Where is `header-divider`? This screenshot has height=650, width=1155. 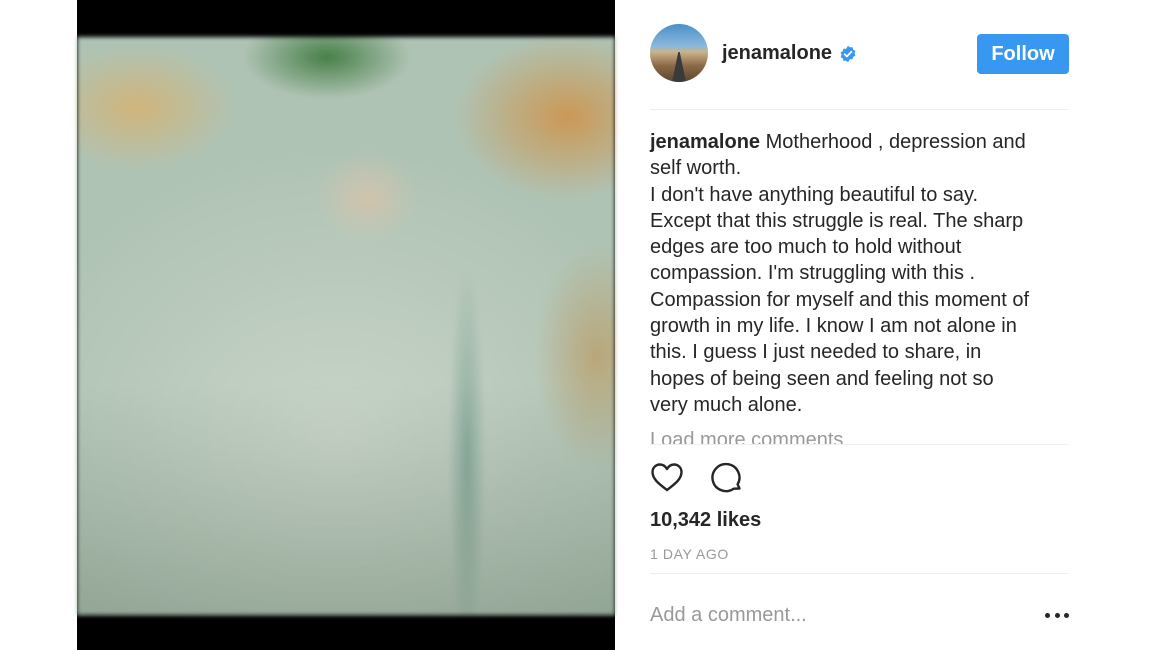
header-divider is located at coordinates (859, 109).